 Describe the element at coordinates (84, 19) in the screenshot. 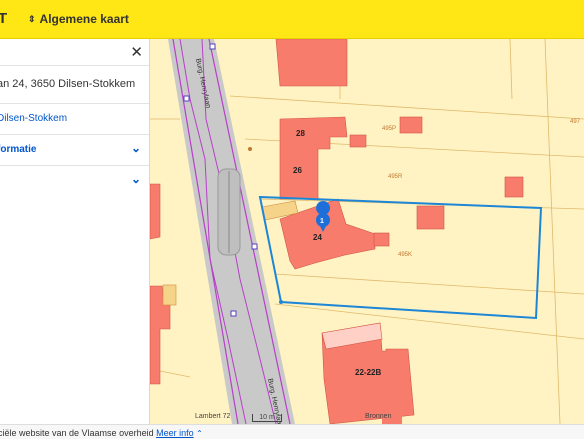

I see `map-layer-label: Algemene kaart` at that location.